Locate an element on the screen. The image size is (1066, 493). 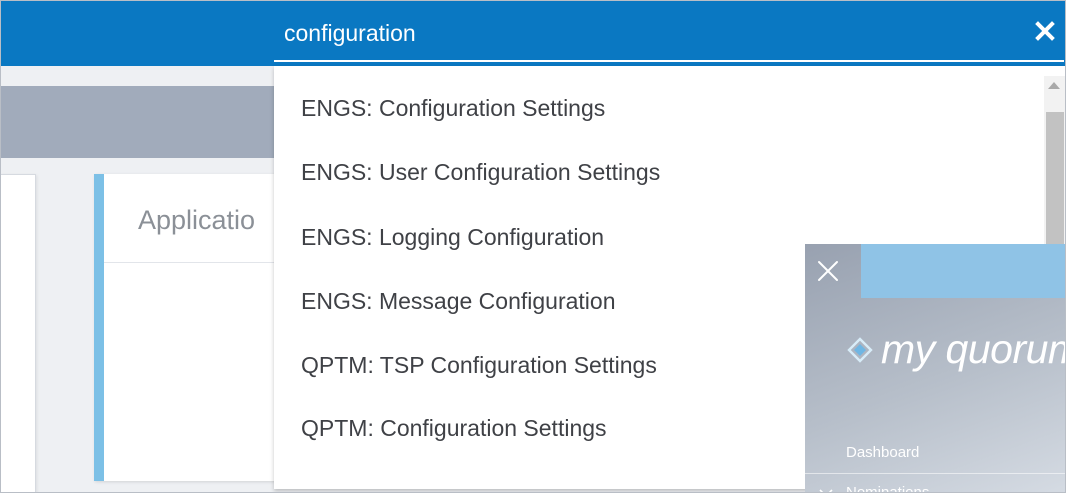
nav-item-dashboard: Dashboard is located at coordinates (882, 452).